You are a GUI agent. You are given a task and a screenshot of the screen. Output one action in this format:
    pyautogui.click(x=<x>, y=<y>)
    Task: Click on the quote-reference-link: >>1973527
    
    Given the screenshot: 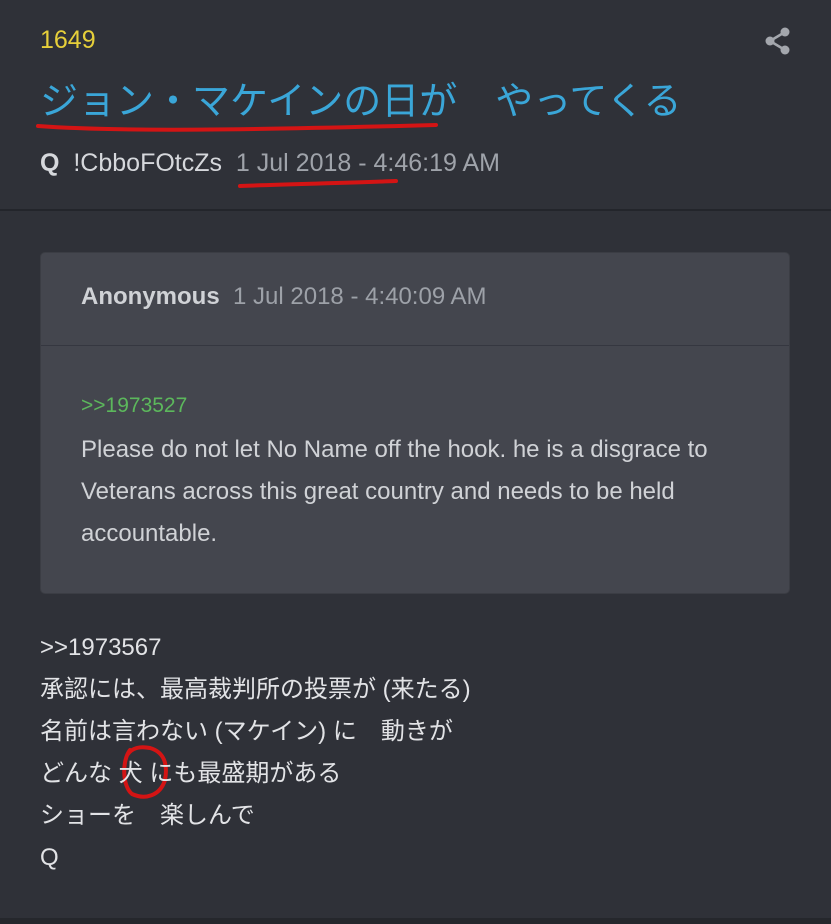 What is the action you would take?
    pyautogui.click(x=134, y=406)
    